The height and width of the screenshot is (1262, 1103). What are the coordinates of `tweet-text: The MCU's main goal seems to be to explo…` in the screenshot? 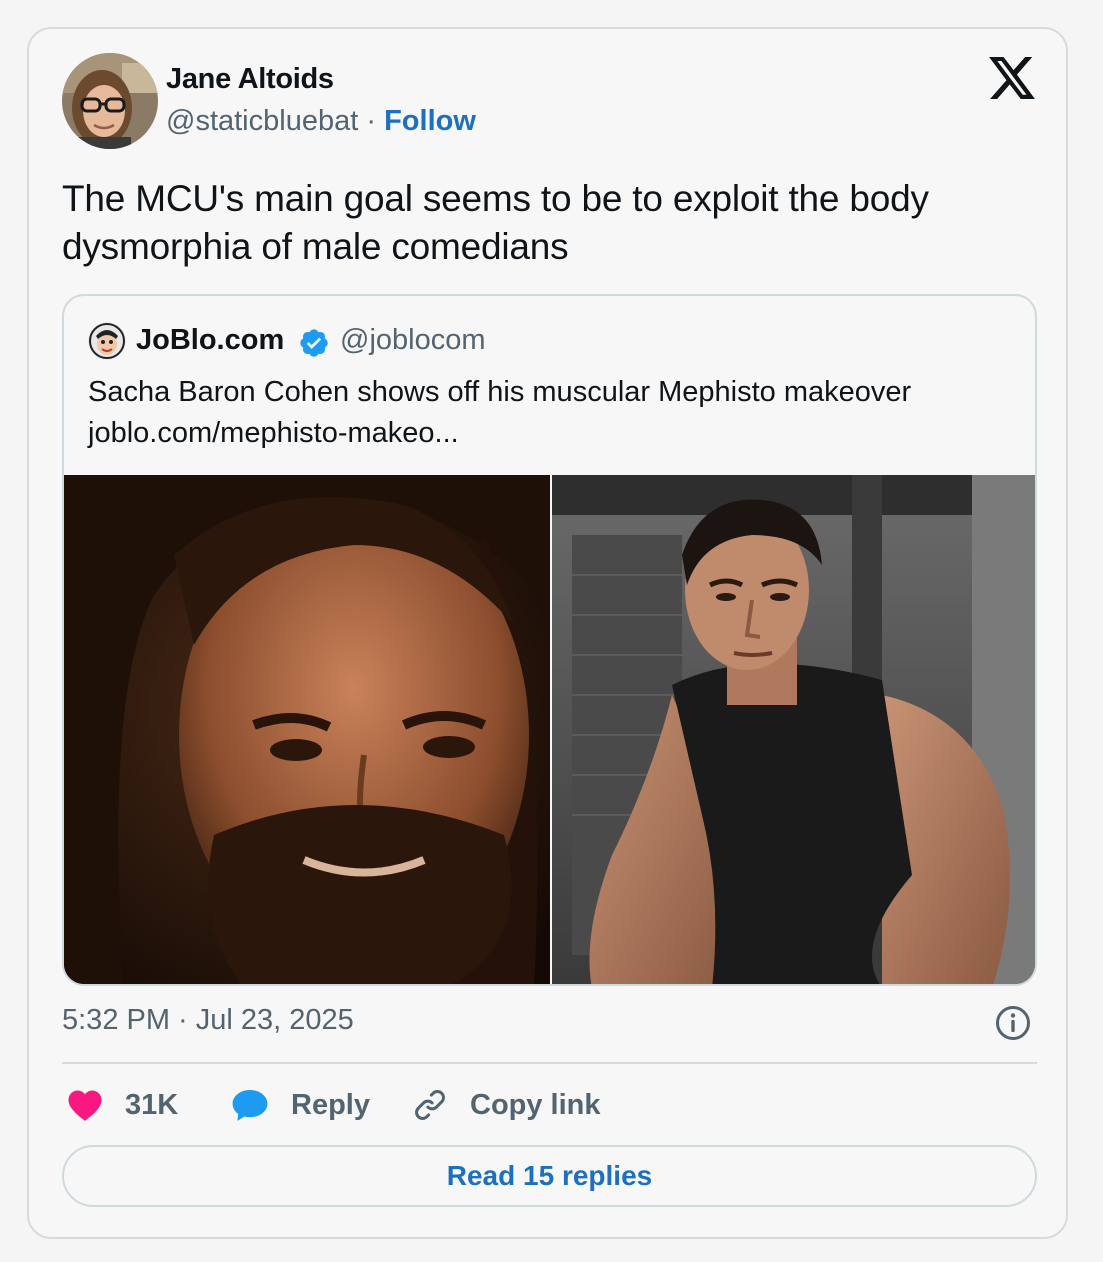 It's located at (495, 222).